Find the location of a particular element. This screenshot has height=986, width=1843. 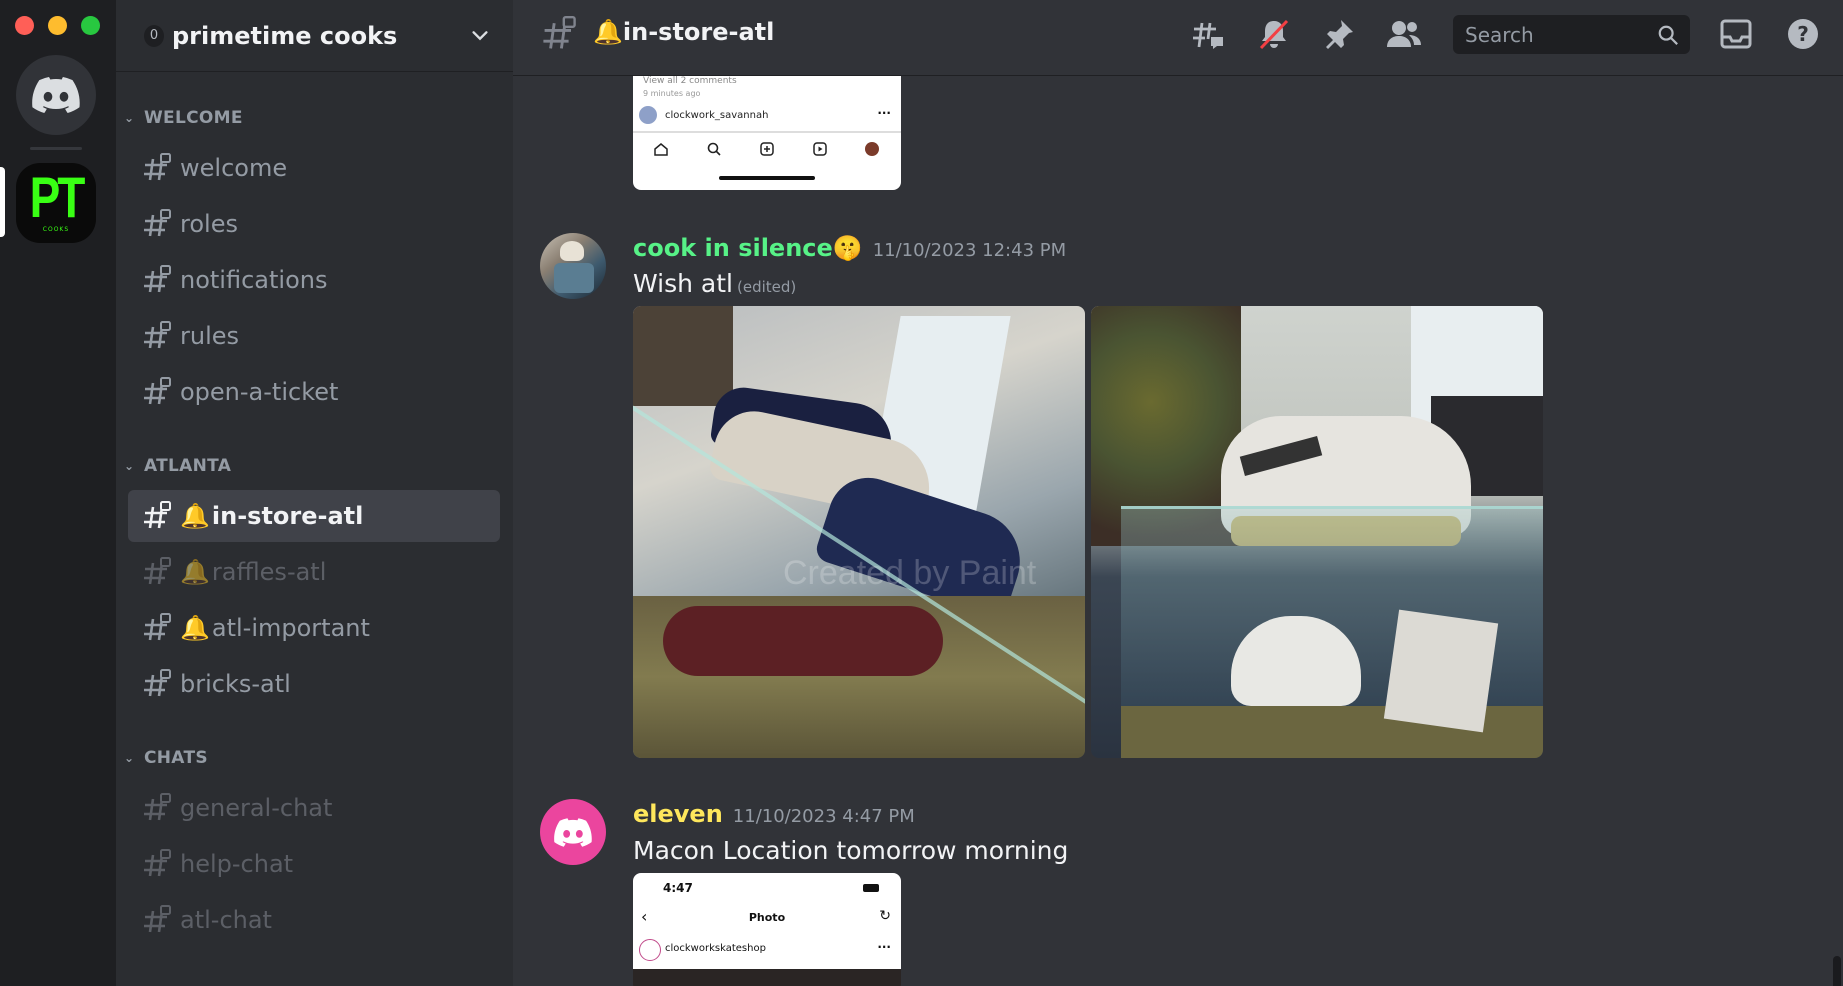

channel-label: help-chat is located at coordinates (237, 864).